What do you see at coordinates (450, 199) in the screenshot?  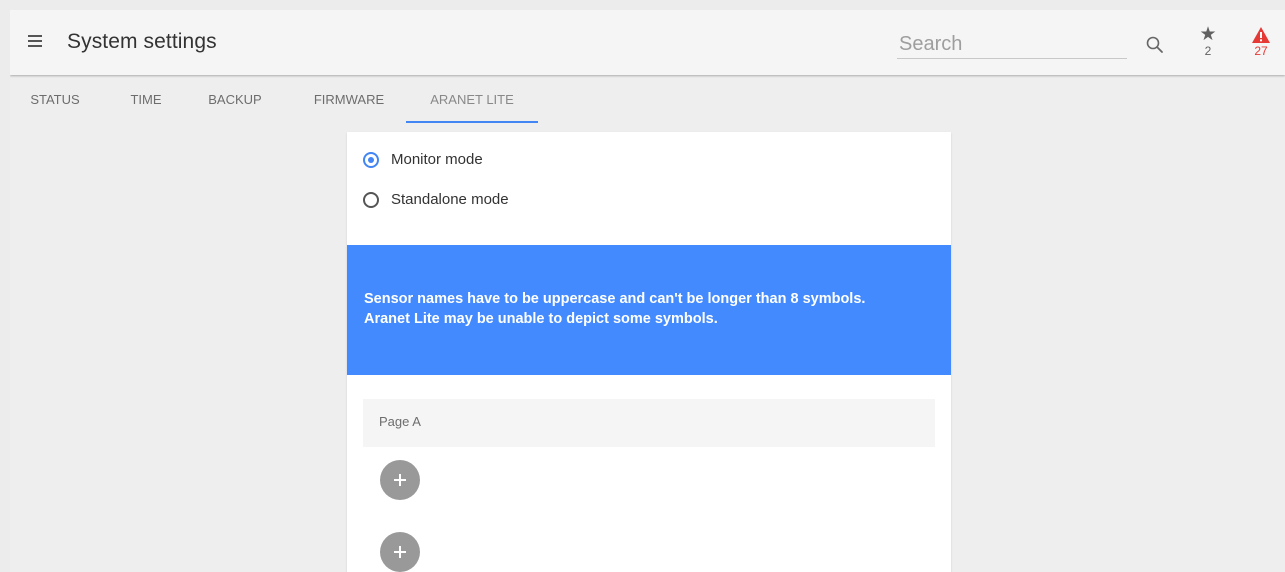 I see `standalone-mode-label: Standalone mode` at bounding box center [450, 199].